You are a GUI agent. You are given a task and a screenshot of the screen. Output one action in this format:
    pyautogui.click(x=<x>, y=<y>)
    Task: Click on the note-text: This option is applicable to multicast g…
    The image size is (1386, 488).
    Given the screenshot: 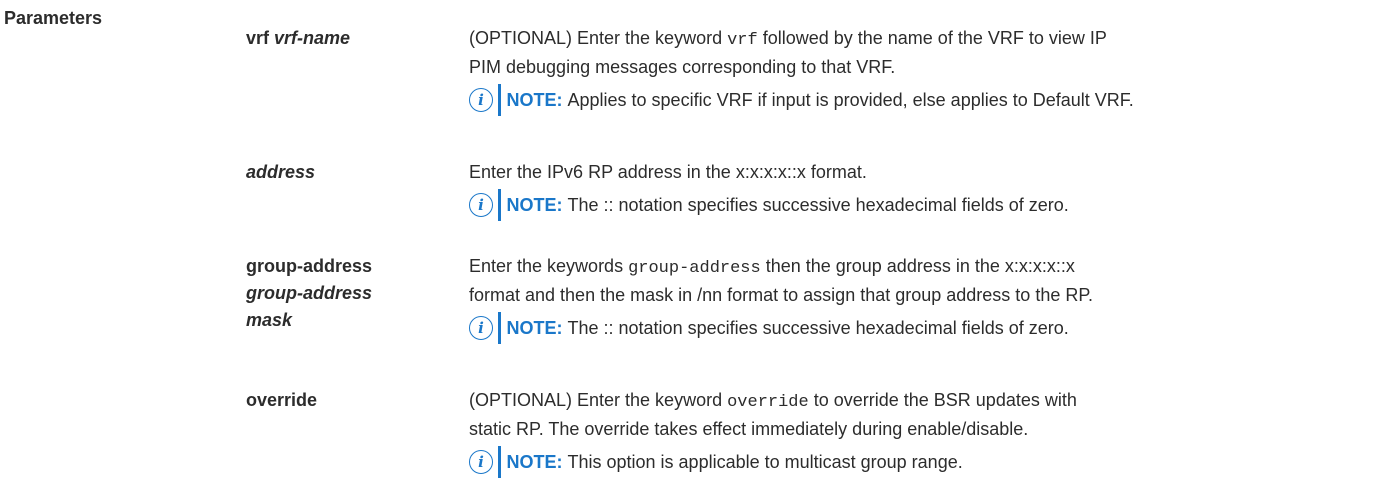 What is the action you would take?
    pyautogui.click(x=765, y=461)
    